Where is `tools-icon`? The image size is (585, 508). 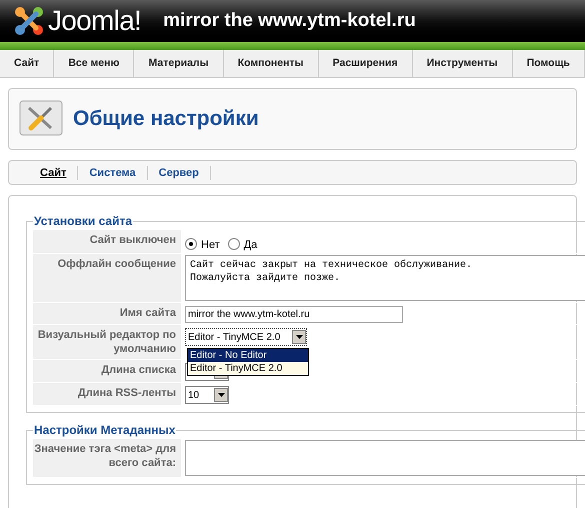 tools-icon is located at coordinates (41, 119).